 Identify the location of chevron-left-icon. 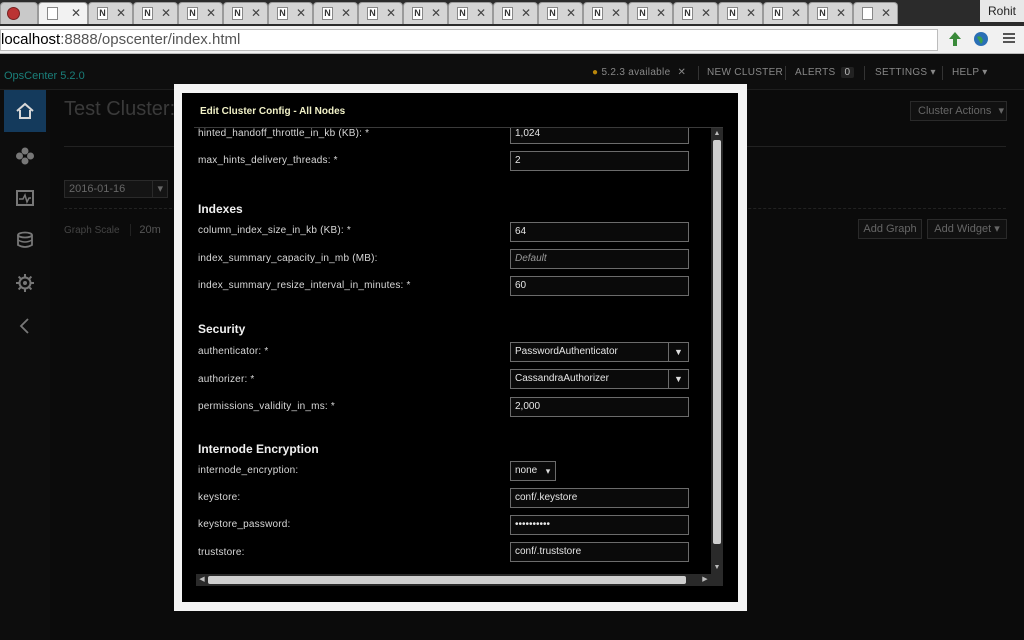
(25, 326).